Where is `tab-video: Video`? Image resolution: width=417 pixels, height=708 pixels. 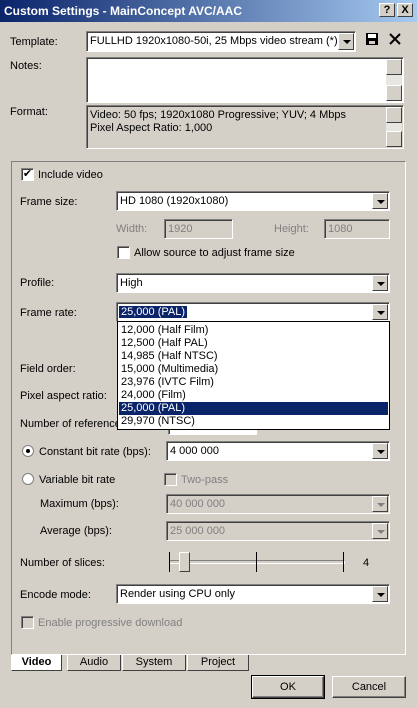
tab-video: Video is located at coordinates (36, 663).